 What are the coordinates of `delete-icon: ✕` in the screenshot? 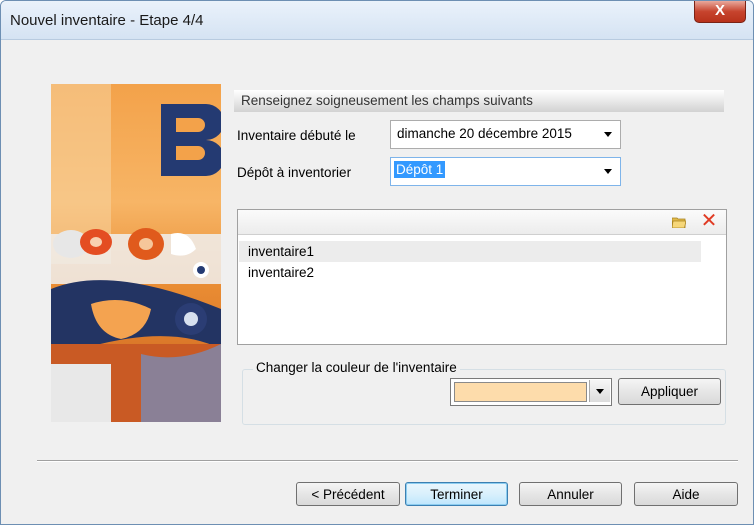 It's located at (709, 221).